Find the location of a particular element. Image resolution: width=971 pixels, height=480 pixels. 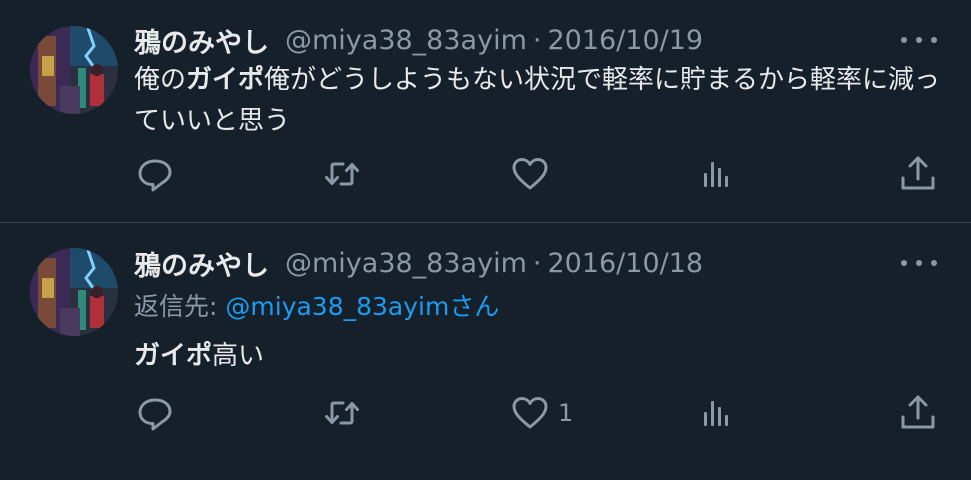

reply-suffix: さん is located at coordinates (474, 306).